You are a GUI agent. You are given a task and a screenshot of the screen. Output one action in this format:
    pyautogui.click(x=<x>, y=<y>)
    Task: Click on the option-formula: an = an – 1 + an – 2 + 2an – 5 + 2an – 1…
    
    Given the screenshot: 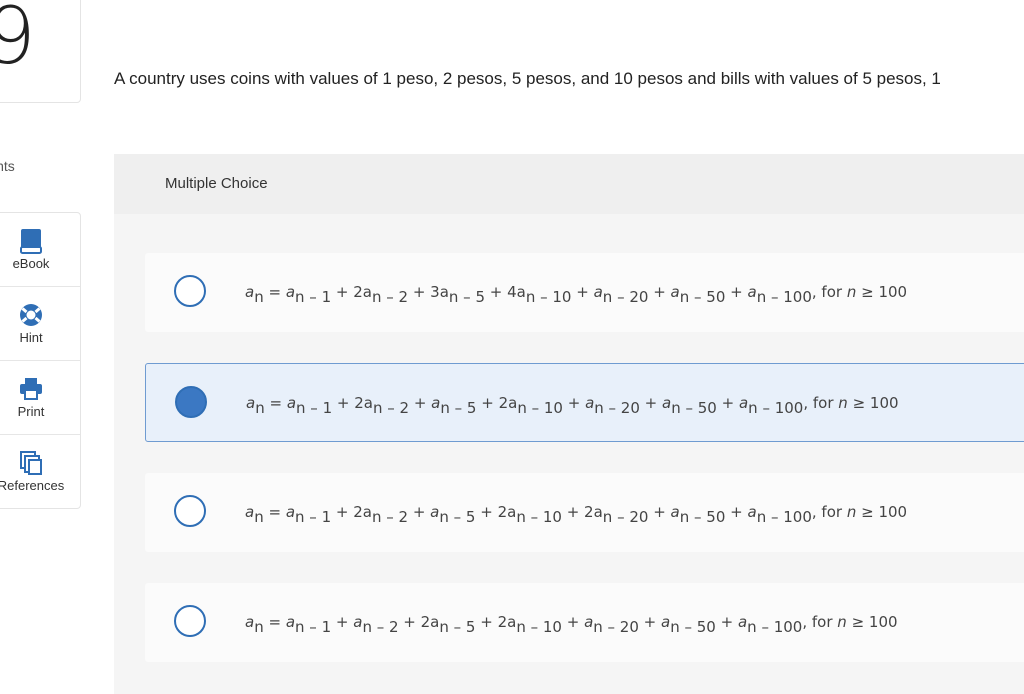 What is the action you would take?
    pyautogui.click(x=571, y=624)
    